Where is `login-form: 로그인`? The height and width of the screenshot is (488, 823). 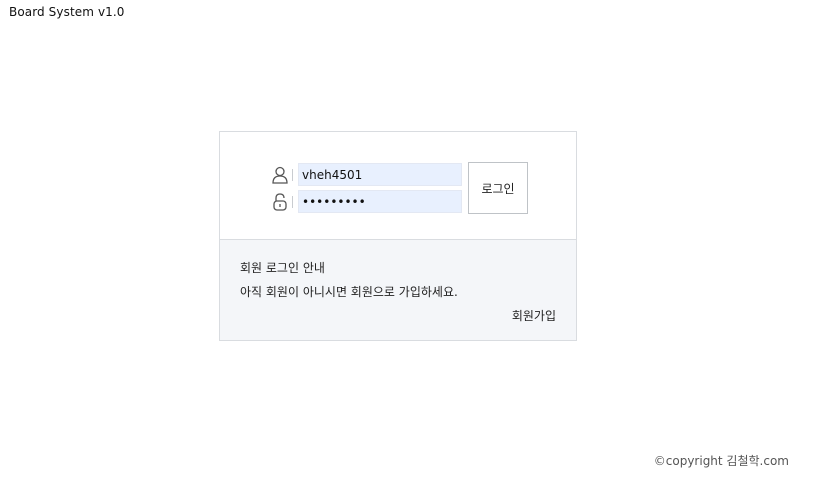 login-form: 로그인 is located at coordinates (398, 186).